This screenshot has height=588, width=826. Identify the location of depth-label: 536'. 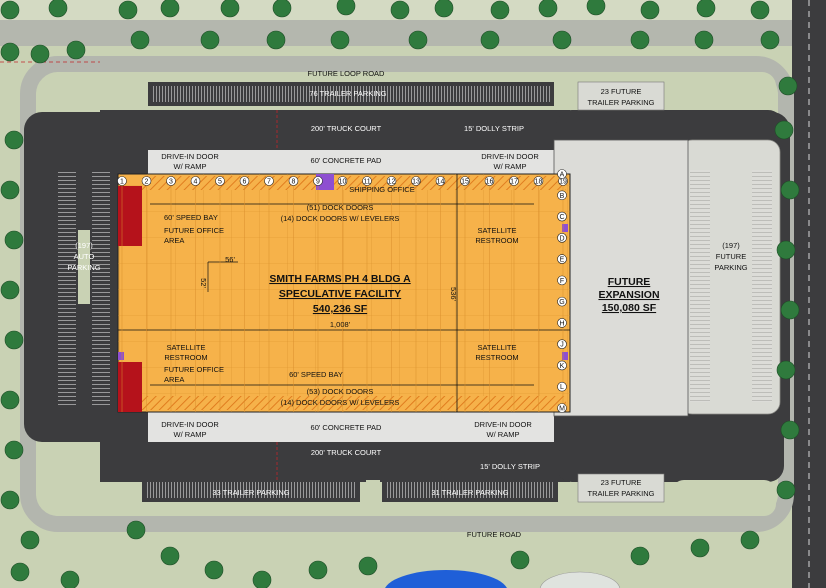
(453, 294).